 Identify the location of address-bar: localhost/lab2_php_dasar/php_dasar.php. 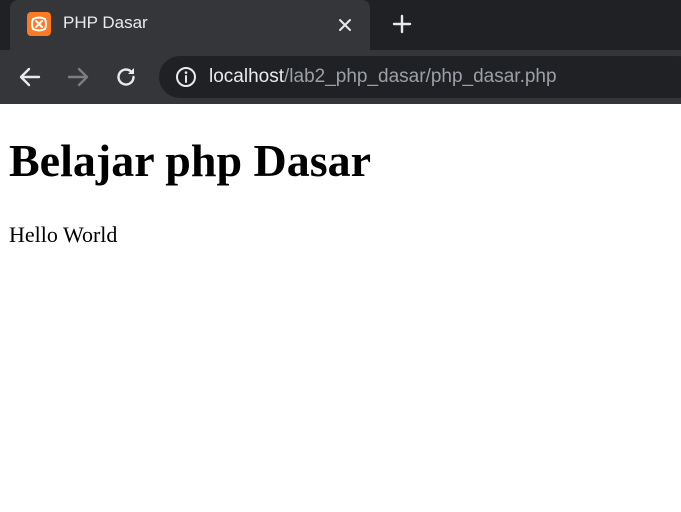
(420, 77).